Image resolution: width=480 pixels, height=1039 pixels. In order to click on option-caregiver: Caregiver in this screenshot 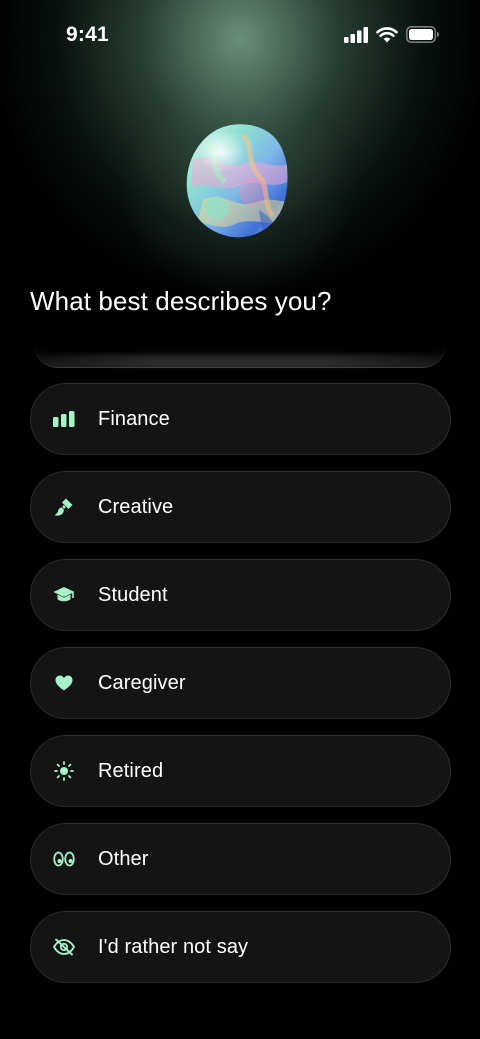, I will do `click(240, 683)`.